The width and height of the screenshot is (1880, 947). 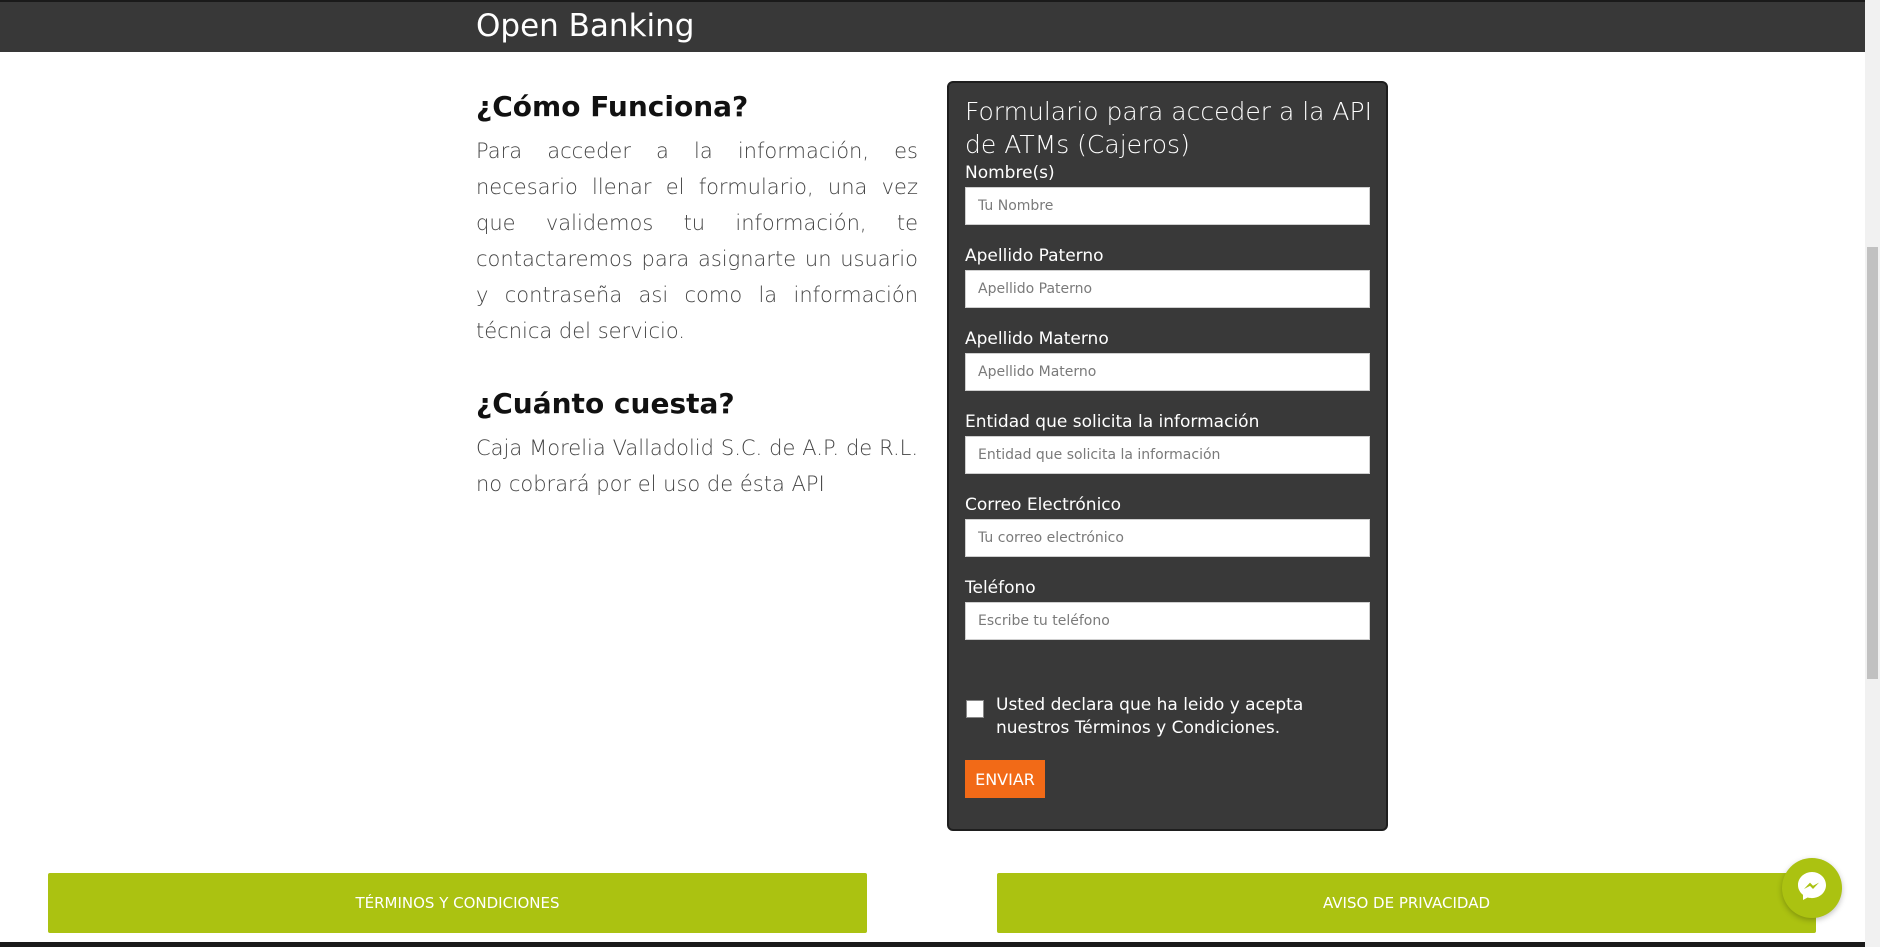 I want to click on top-header-bar: Open Banking, so click(x=932, y=26).